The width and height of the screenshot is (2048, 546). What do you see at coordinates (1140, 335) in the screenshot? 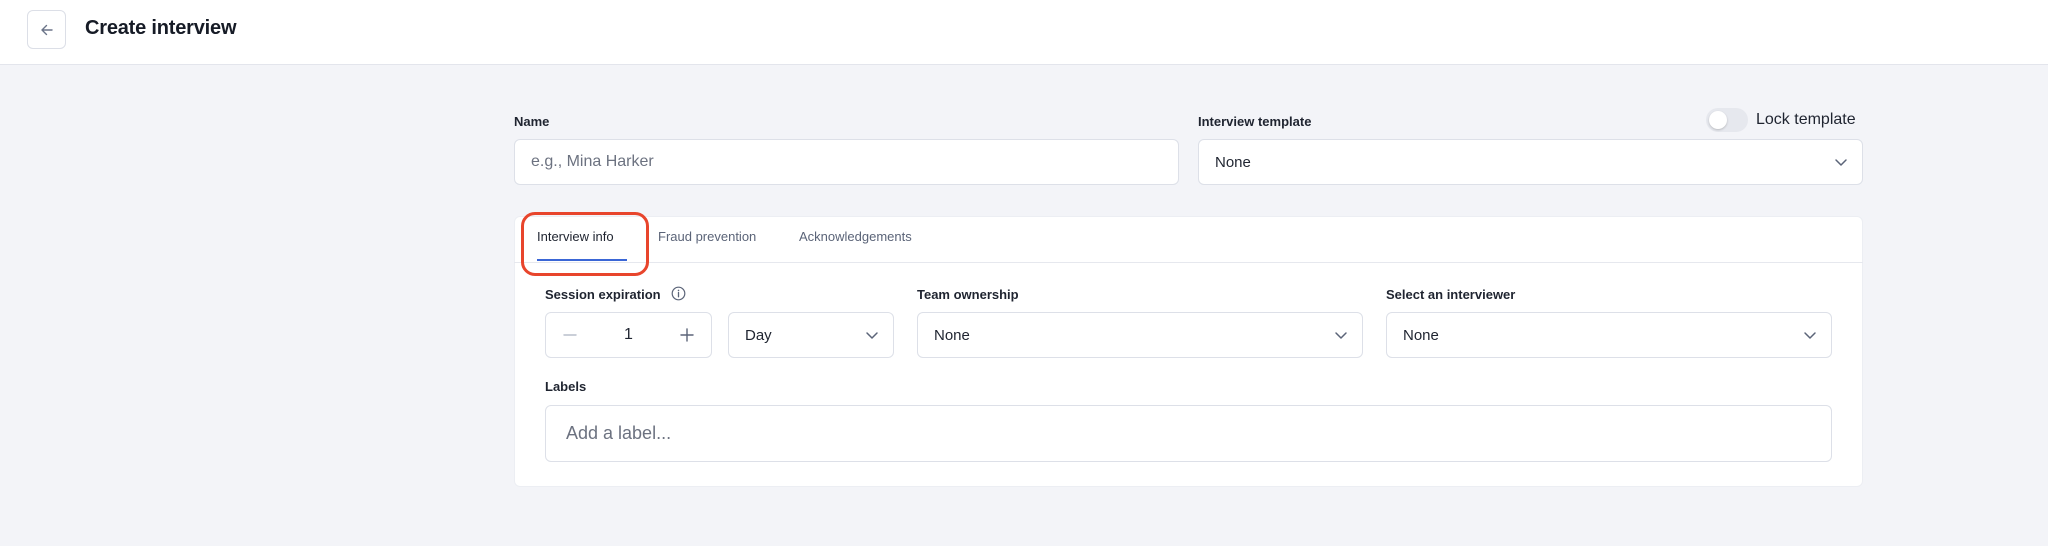
I see `team-ownership-select: None` at bounding box center [1140, 335].